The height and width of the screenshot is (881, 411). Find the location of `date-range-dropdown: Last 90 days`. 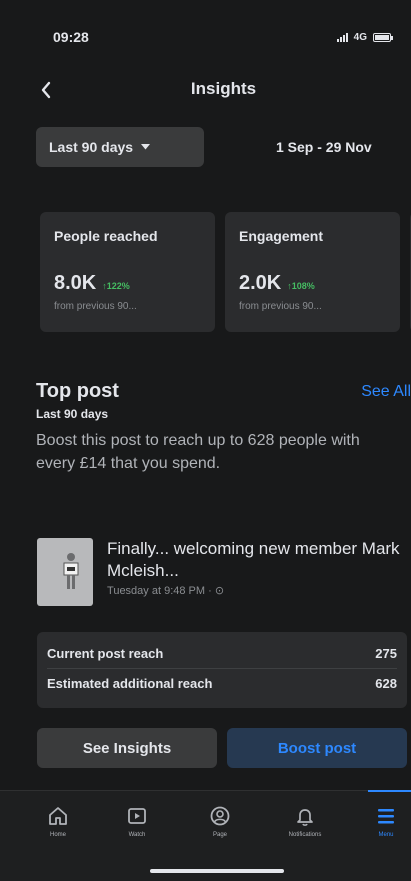

date-range-dropdown: Last 90 days is located at coordinates (120, 147).